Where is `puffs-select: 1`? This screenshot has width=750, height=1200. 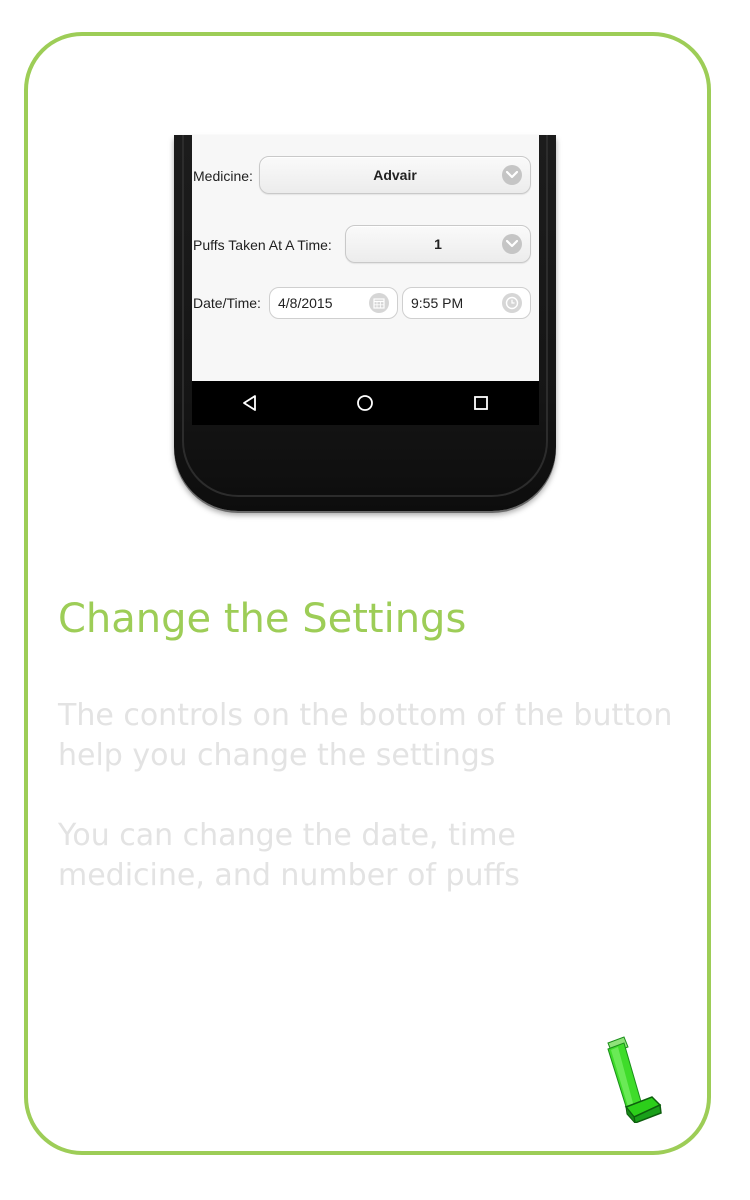
puffs-select: 1 is located at coordinates (438, 244).